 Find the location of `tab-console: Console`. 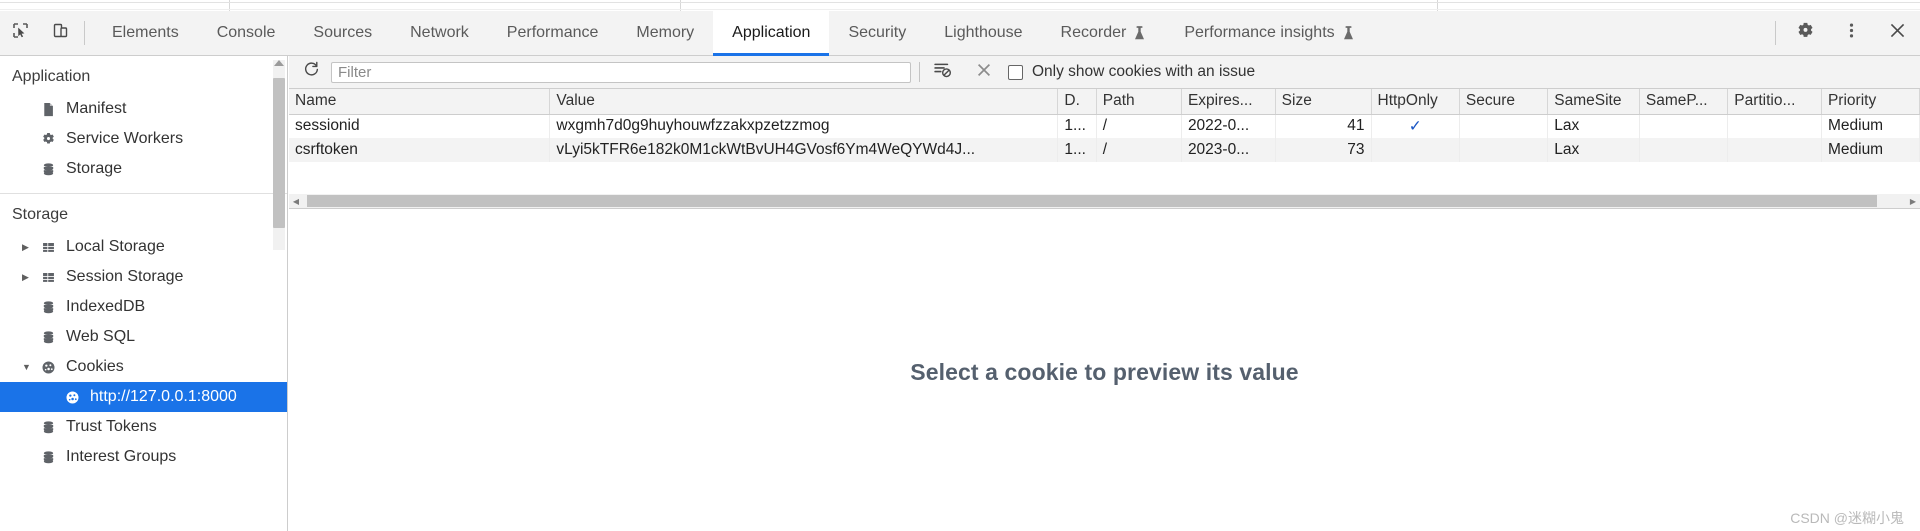

tab-console: Console is located at coordinates (246, 33).